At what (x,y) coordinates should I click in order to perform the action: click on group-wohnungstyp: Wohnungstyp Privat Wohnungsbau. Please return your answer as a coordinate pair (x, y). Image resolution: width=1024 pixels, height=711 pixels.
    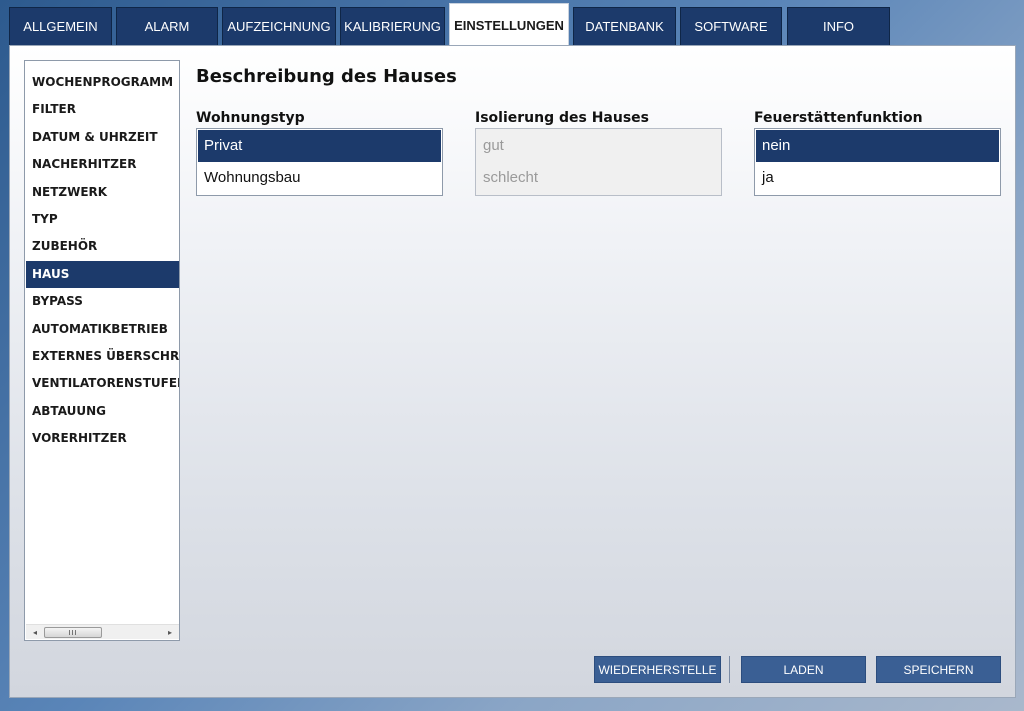
    Looking at the image, I should click on (319, 152).